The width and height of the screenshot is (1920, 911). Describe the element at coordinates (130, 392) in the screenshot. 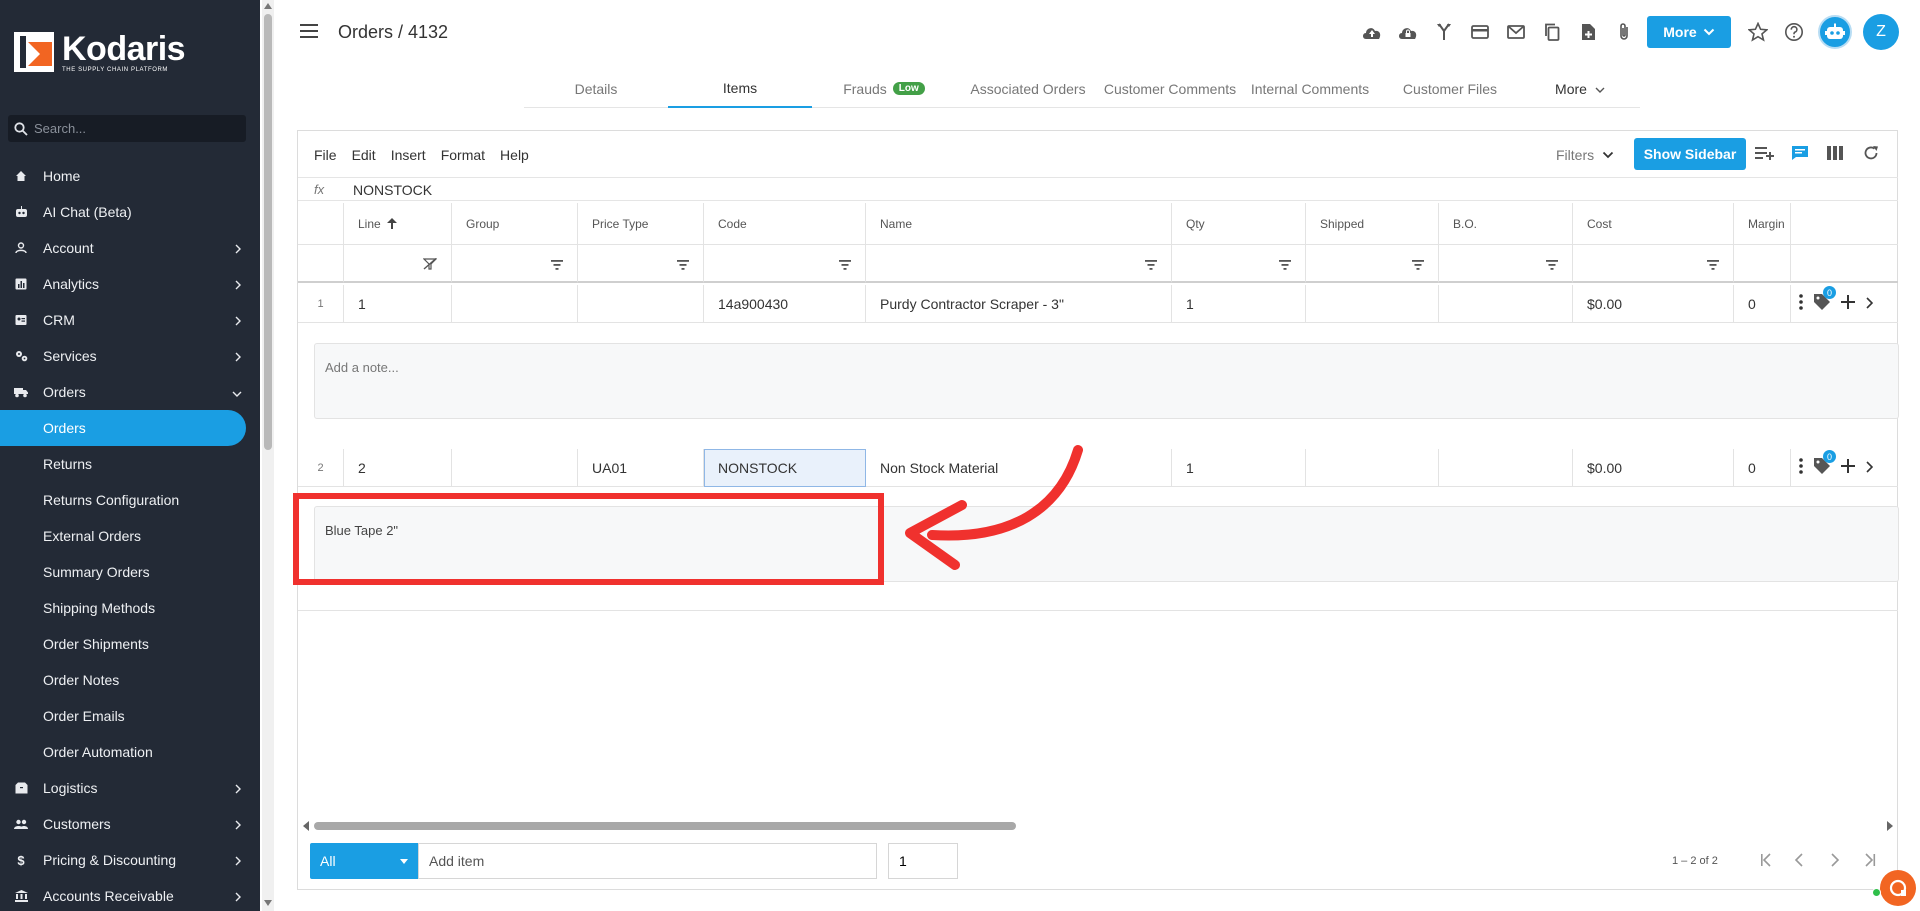

I see `sidebar-item-orders: Orders` at that location.